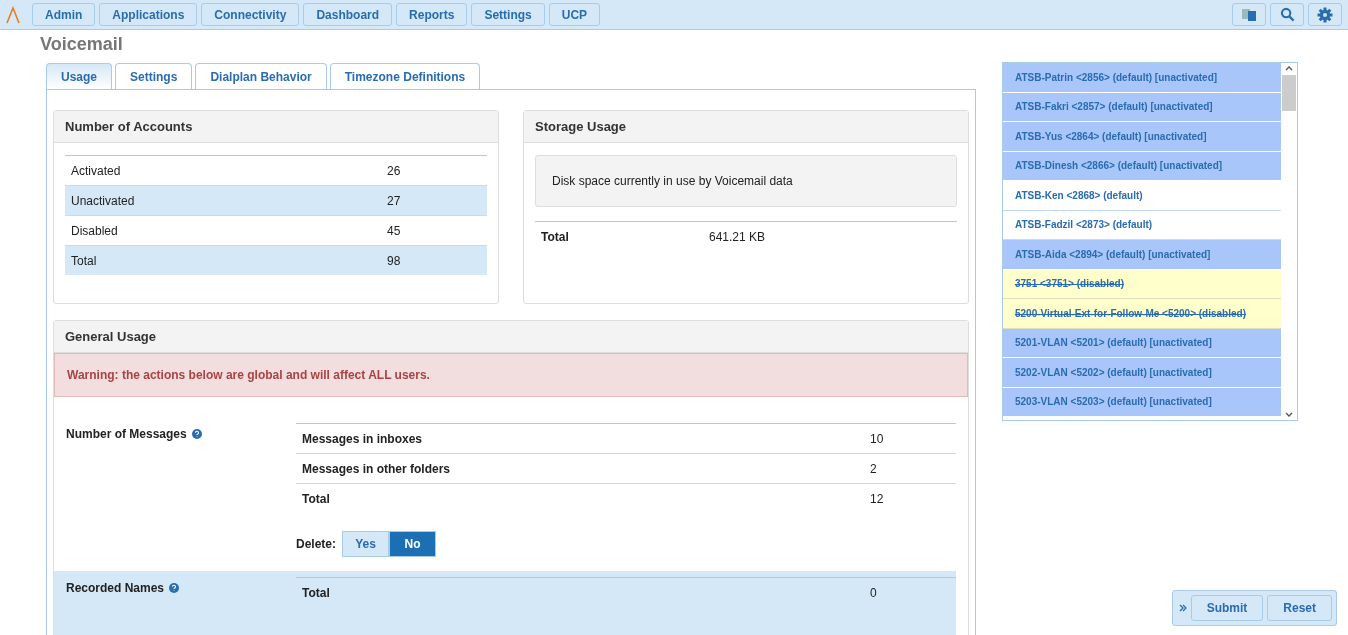 This screenshot has height=635, width=1348. What do you see at coordinates (1249, 14) in the screenshot?
I see `language-button` at bounding box center [1249, 14].